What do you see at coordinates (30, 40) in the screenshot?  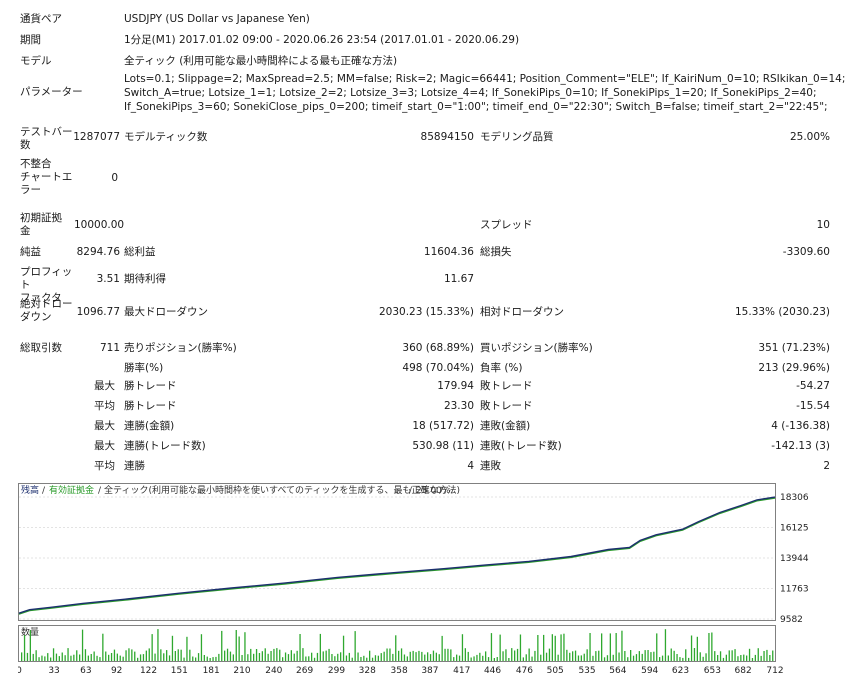 I see `period-label: 期間` at bounding box center [30, 40].